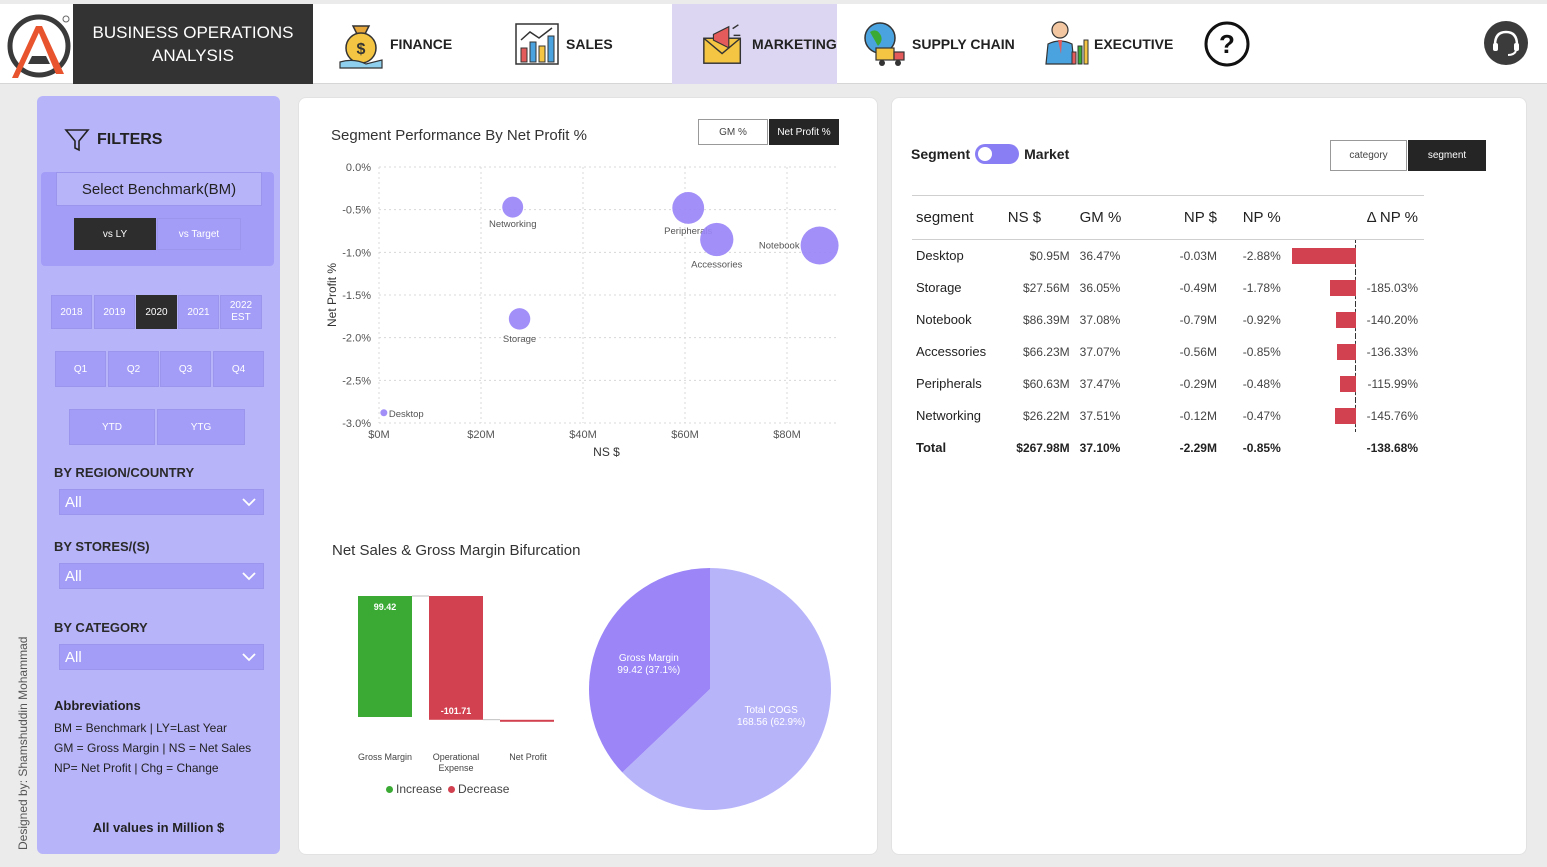  I want to click on filters-header: FILTERS, so click(112, 140).